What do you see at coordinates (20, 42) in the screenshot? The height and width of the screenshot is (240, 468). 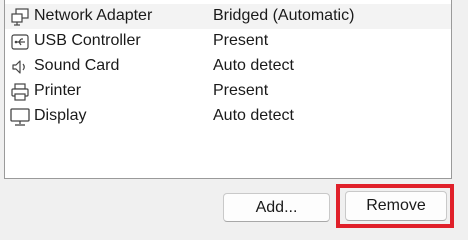 I see `usb-controller-icon` at bounding box center [20, 42].